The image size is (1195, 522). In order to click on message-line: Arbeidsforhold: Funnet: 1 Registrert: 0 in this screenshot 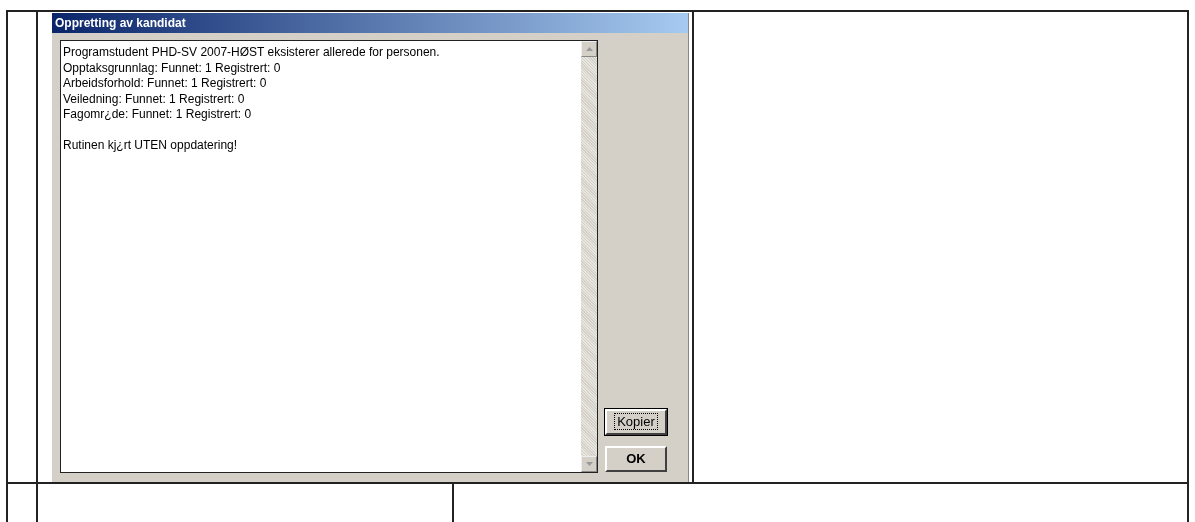, I will do `click(165, 84)`.